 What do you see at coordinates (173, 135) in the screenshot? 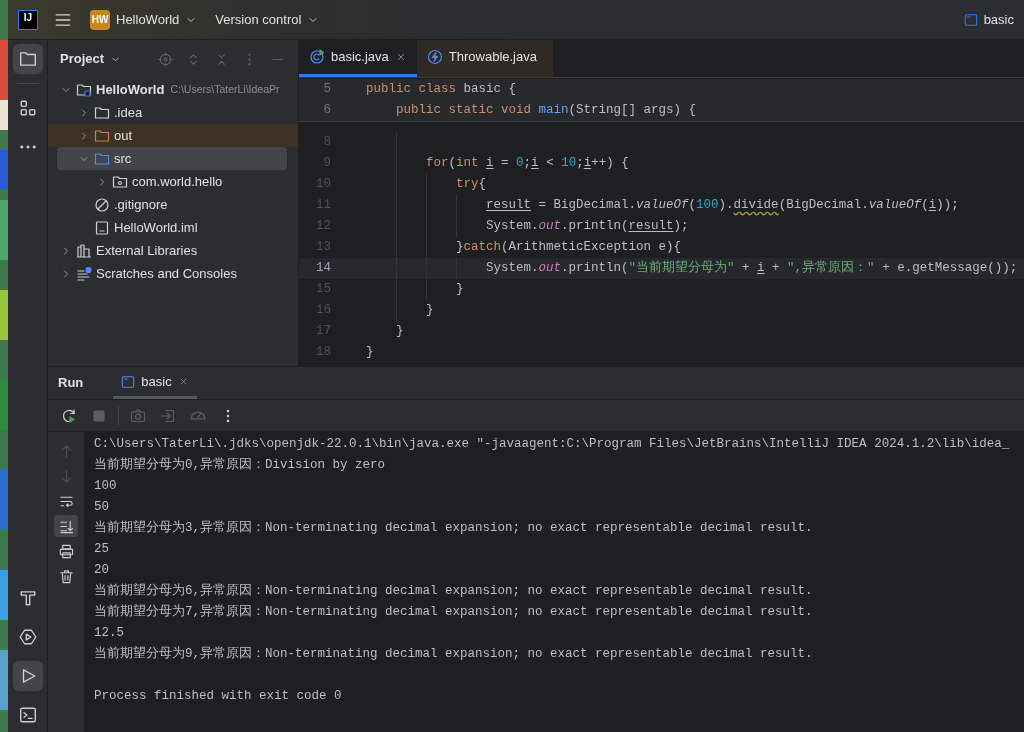
I see `tree-item: out` at bounding box center [173, 135].